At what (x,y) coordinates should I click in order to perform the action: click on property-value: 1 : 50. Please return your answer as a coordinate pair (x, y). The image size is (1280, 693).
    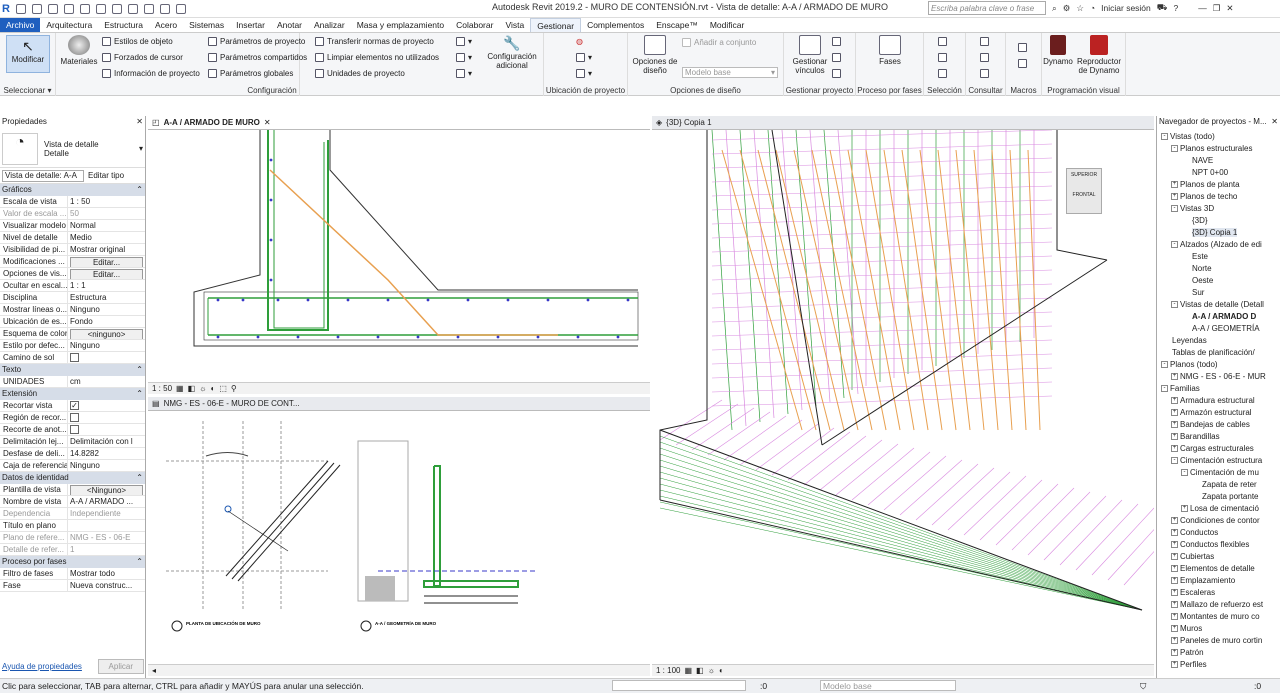
    Looking at the image, I should click on (106, 201).